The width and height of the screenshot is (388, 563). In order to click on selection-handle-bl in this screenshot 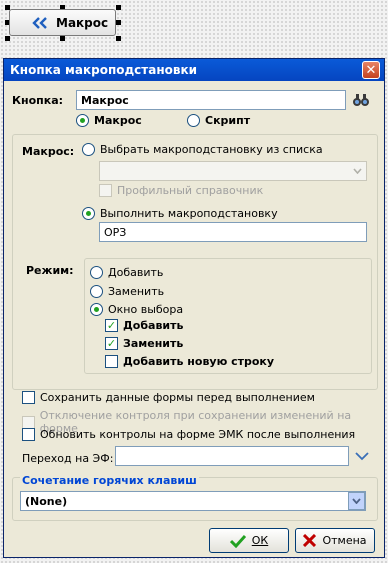, I will do `click(7, 38)`.